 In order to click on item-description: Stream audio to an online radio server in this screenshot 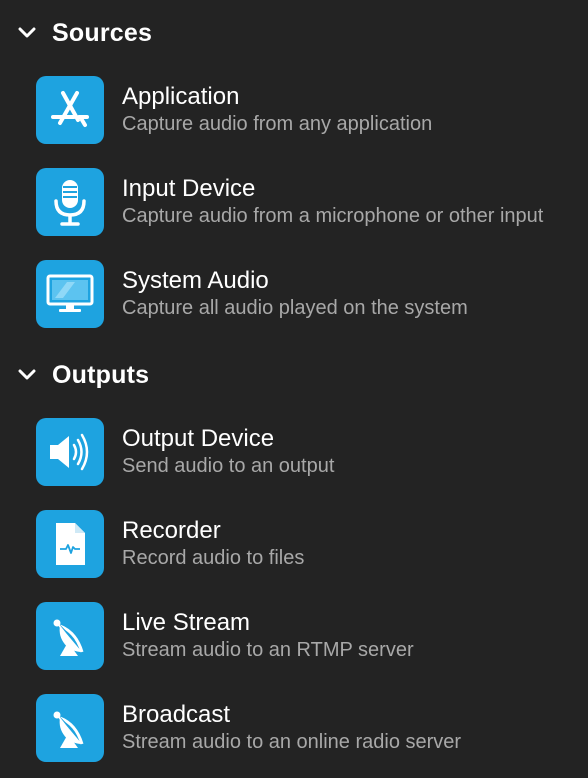, I will do `click(292, 742)`.